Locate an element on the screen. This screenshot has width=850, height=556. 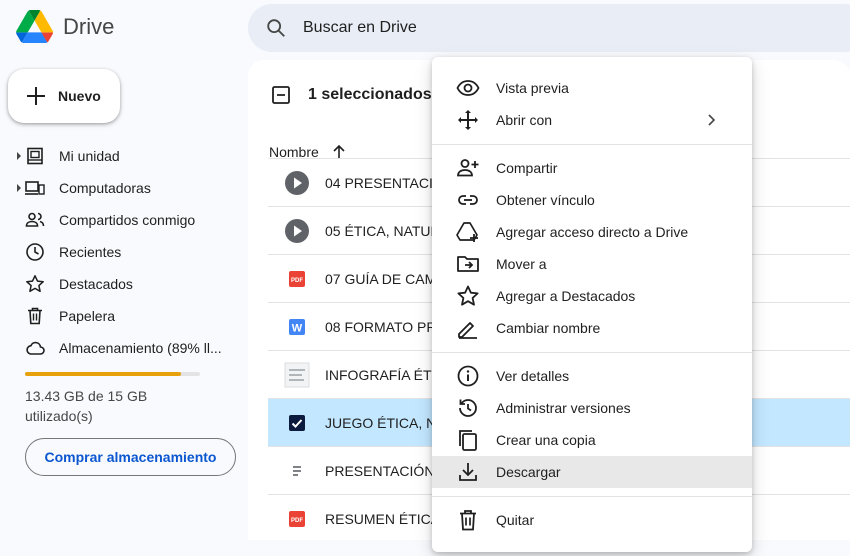
menu-item-remove: Quitar is located at coordinates (592, 520).